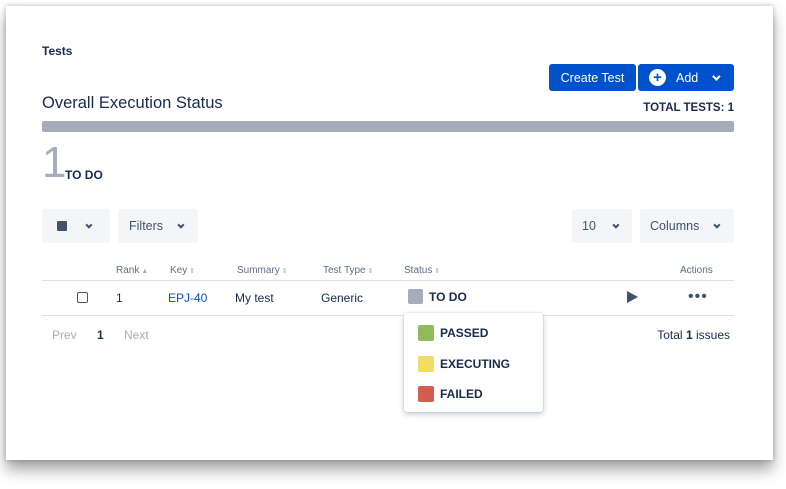  I want to click on columns-button: Columns, so click(687, 226).